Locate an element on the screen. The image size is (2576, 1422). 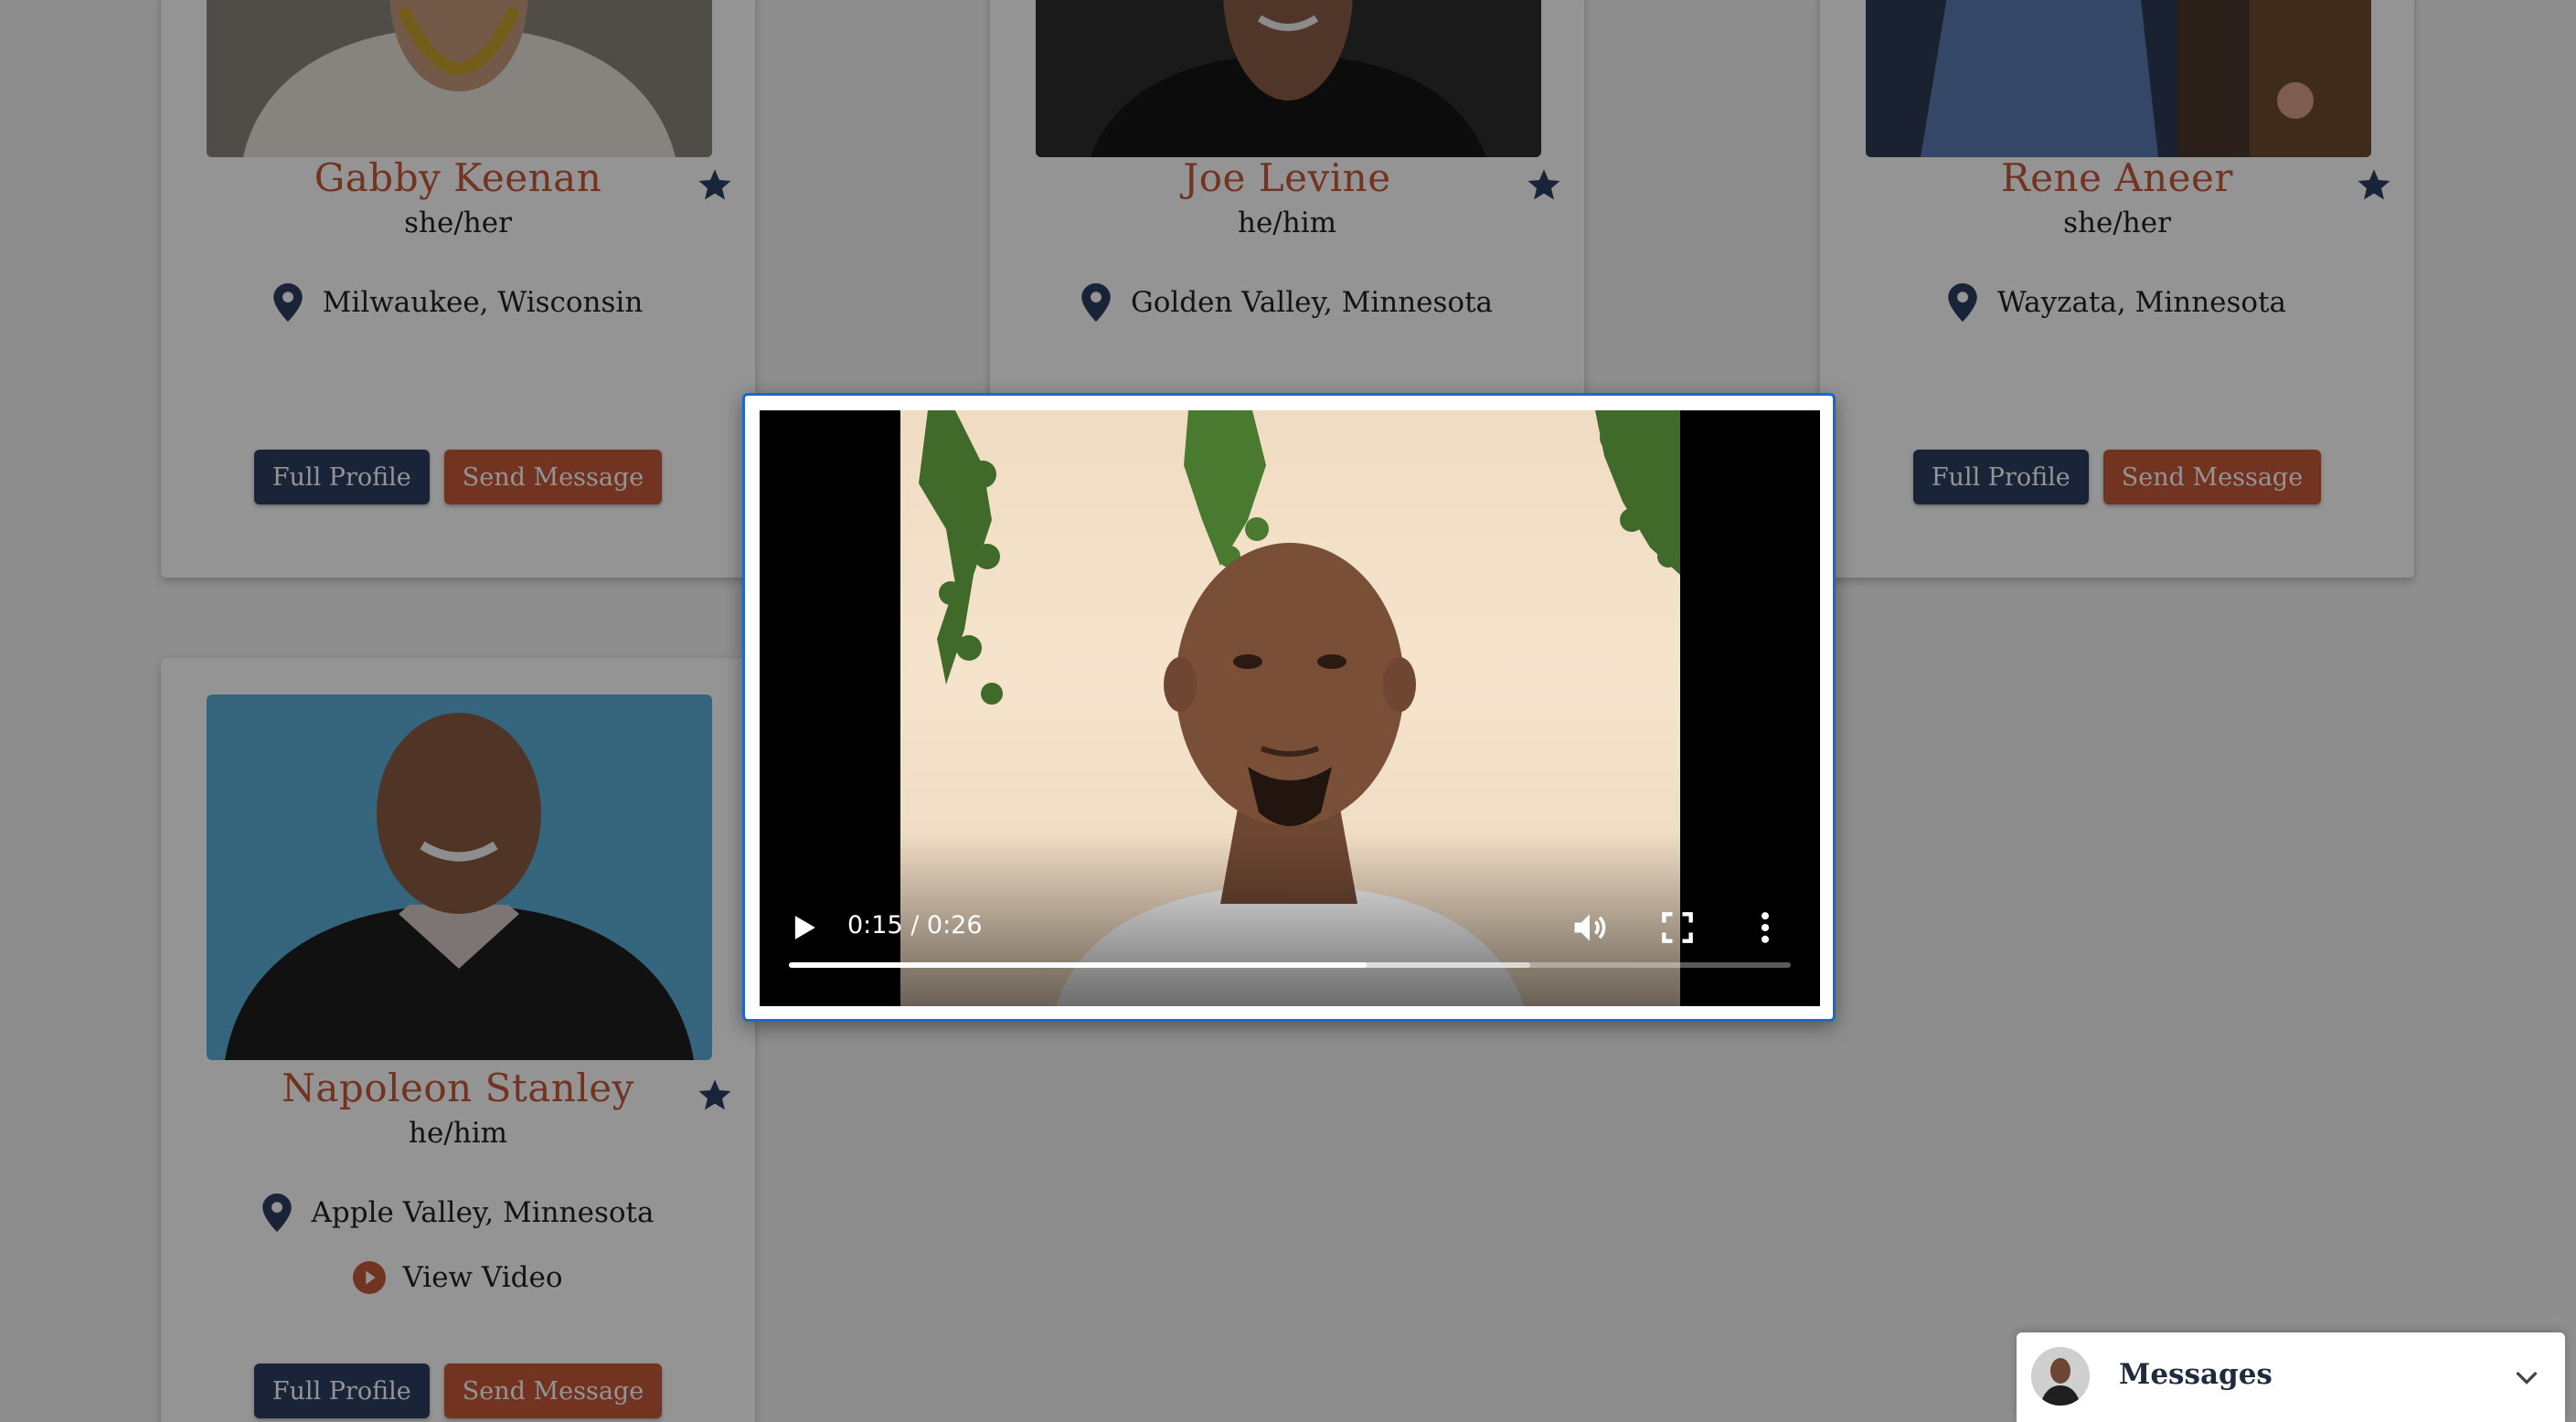
time-display: 0:15 / 0:26 is located at coordinates (915, 925).